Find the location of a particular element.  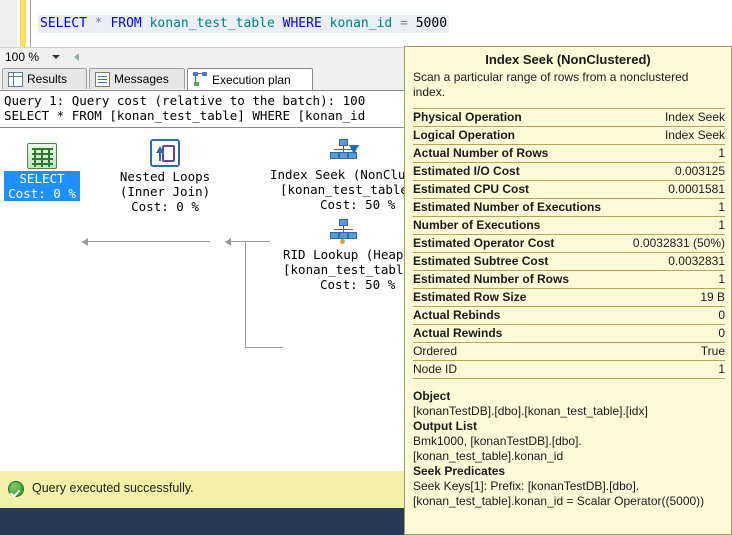

status-message: Query executed successfully. is located at coordinates (113, 488).